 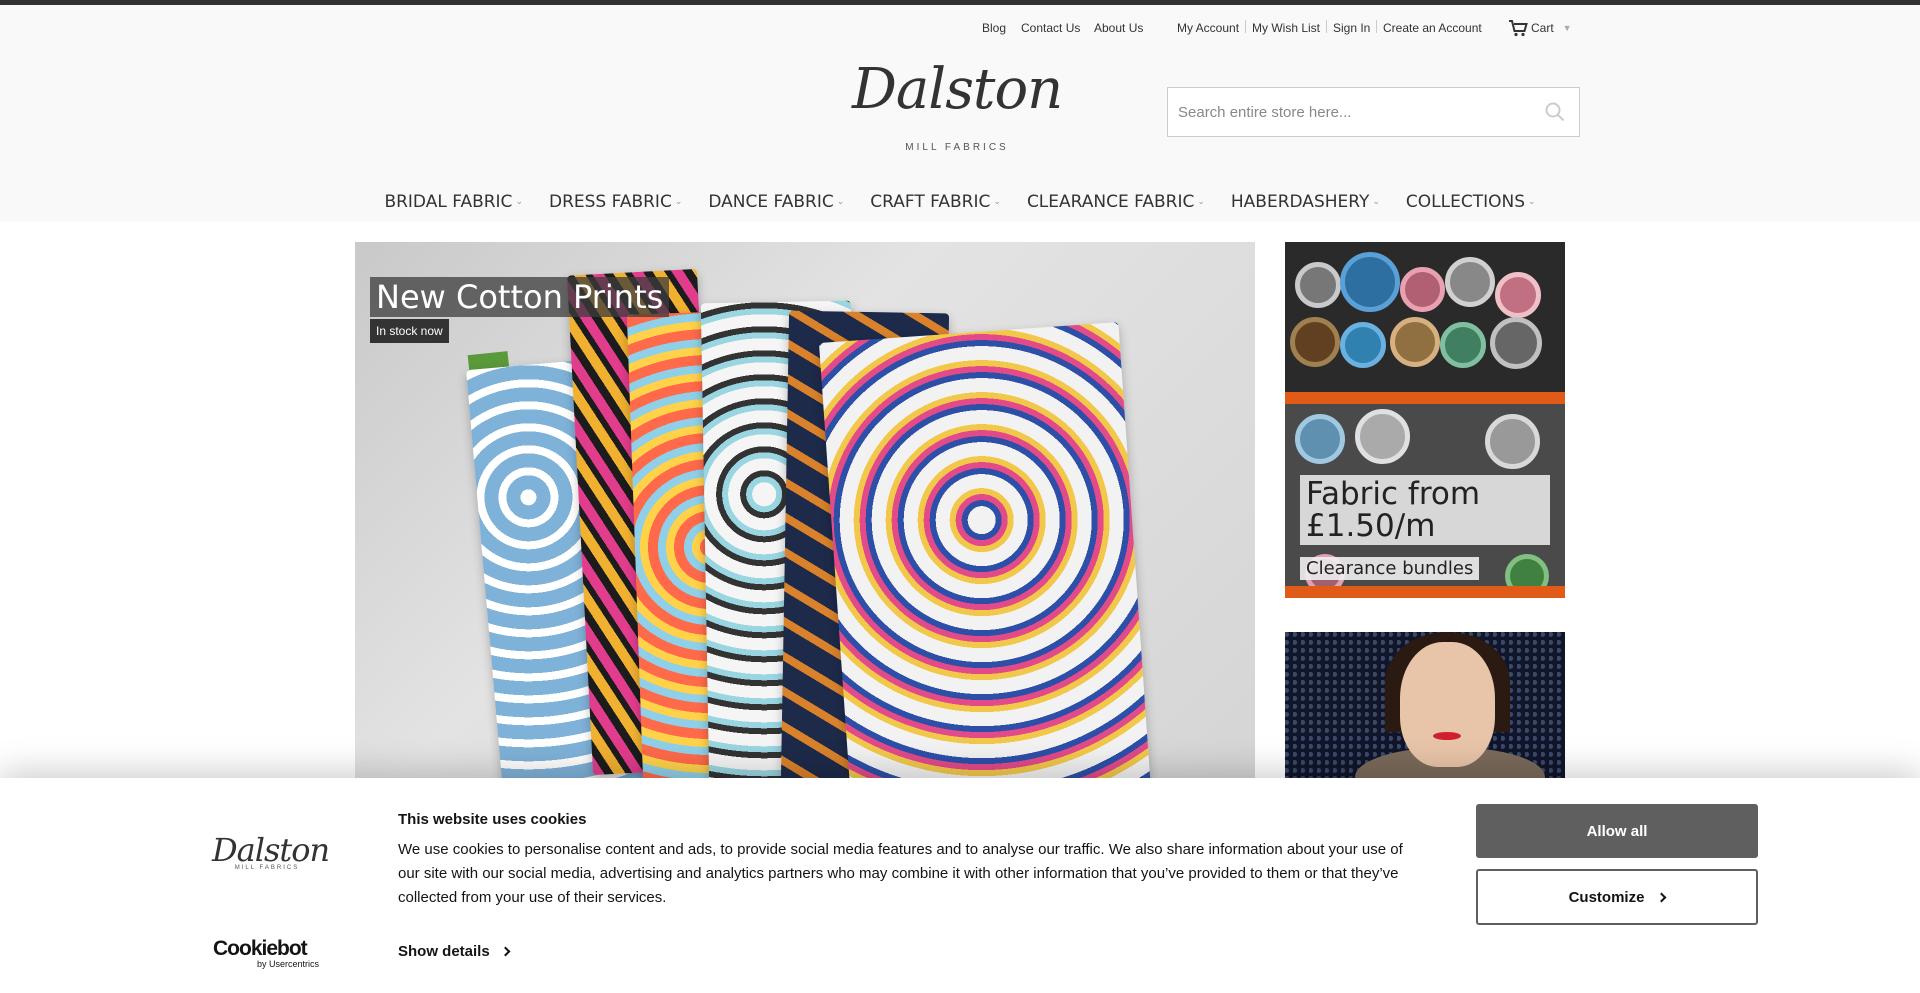 I want to click on nav-item-bridal-fabric: BRIDAL FABRIC ⌄, so click(x=453, y=202).